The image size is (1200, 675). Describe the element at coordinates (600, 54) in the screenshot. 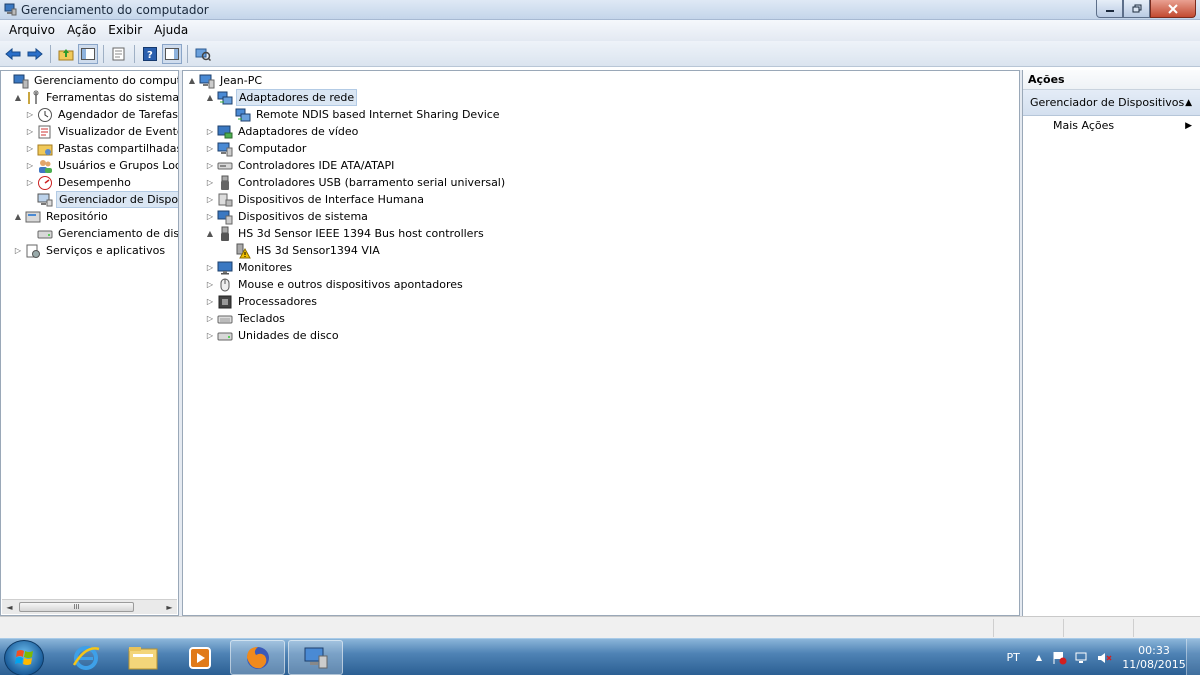

I see `toolbar: ?` at that location.